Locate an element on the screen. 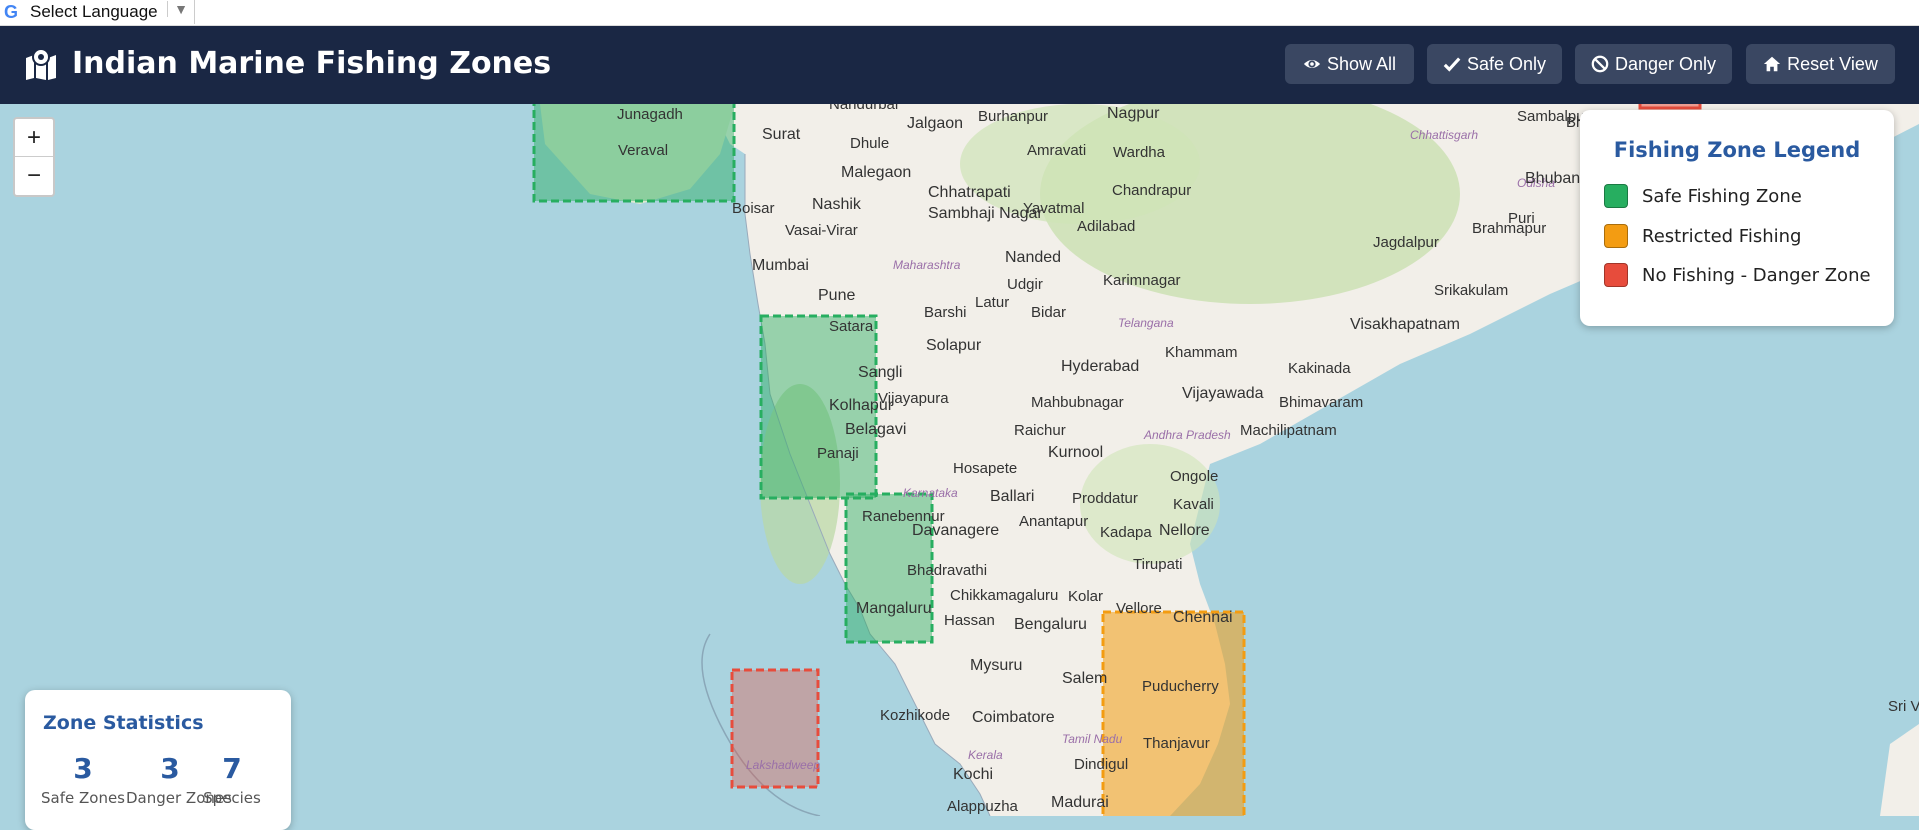 Image resolution: width=1919 pixels, height=830 pixels. map-label: Hyderabad is located at coordinates (1100, 366).